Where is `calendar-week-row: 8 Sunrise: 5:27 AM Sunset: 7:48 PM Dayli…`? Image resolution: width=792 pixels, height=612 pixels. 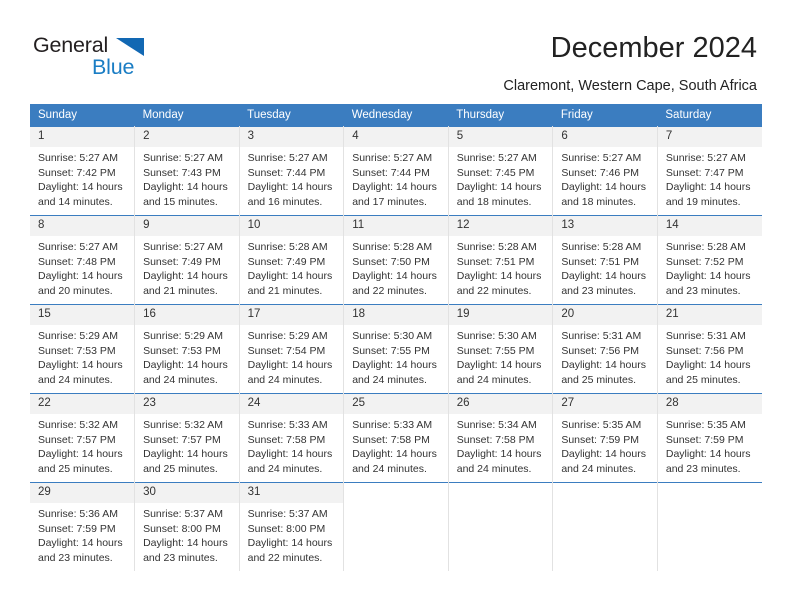 calendar-week-row: 8 Sunrise: 5:27 AM Sunset: 7:48 PM Dayli… is located at coordinates (396, 260).